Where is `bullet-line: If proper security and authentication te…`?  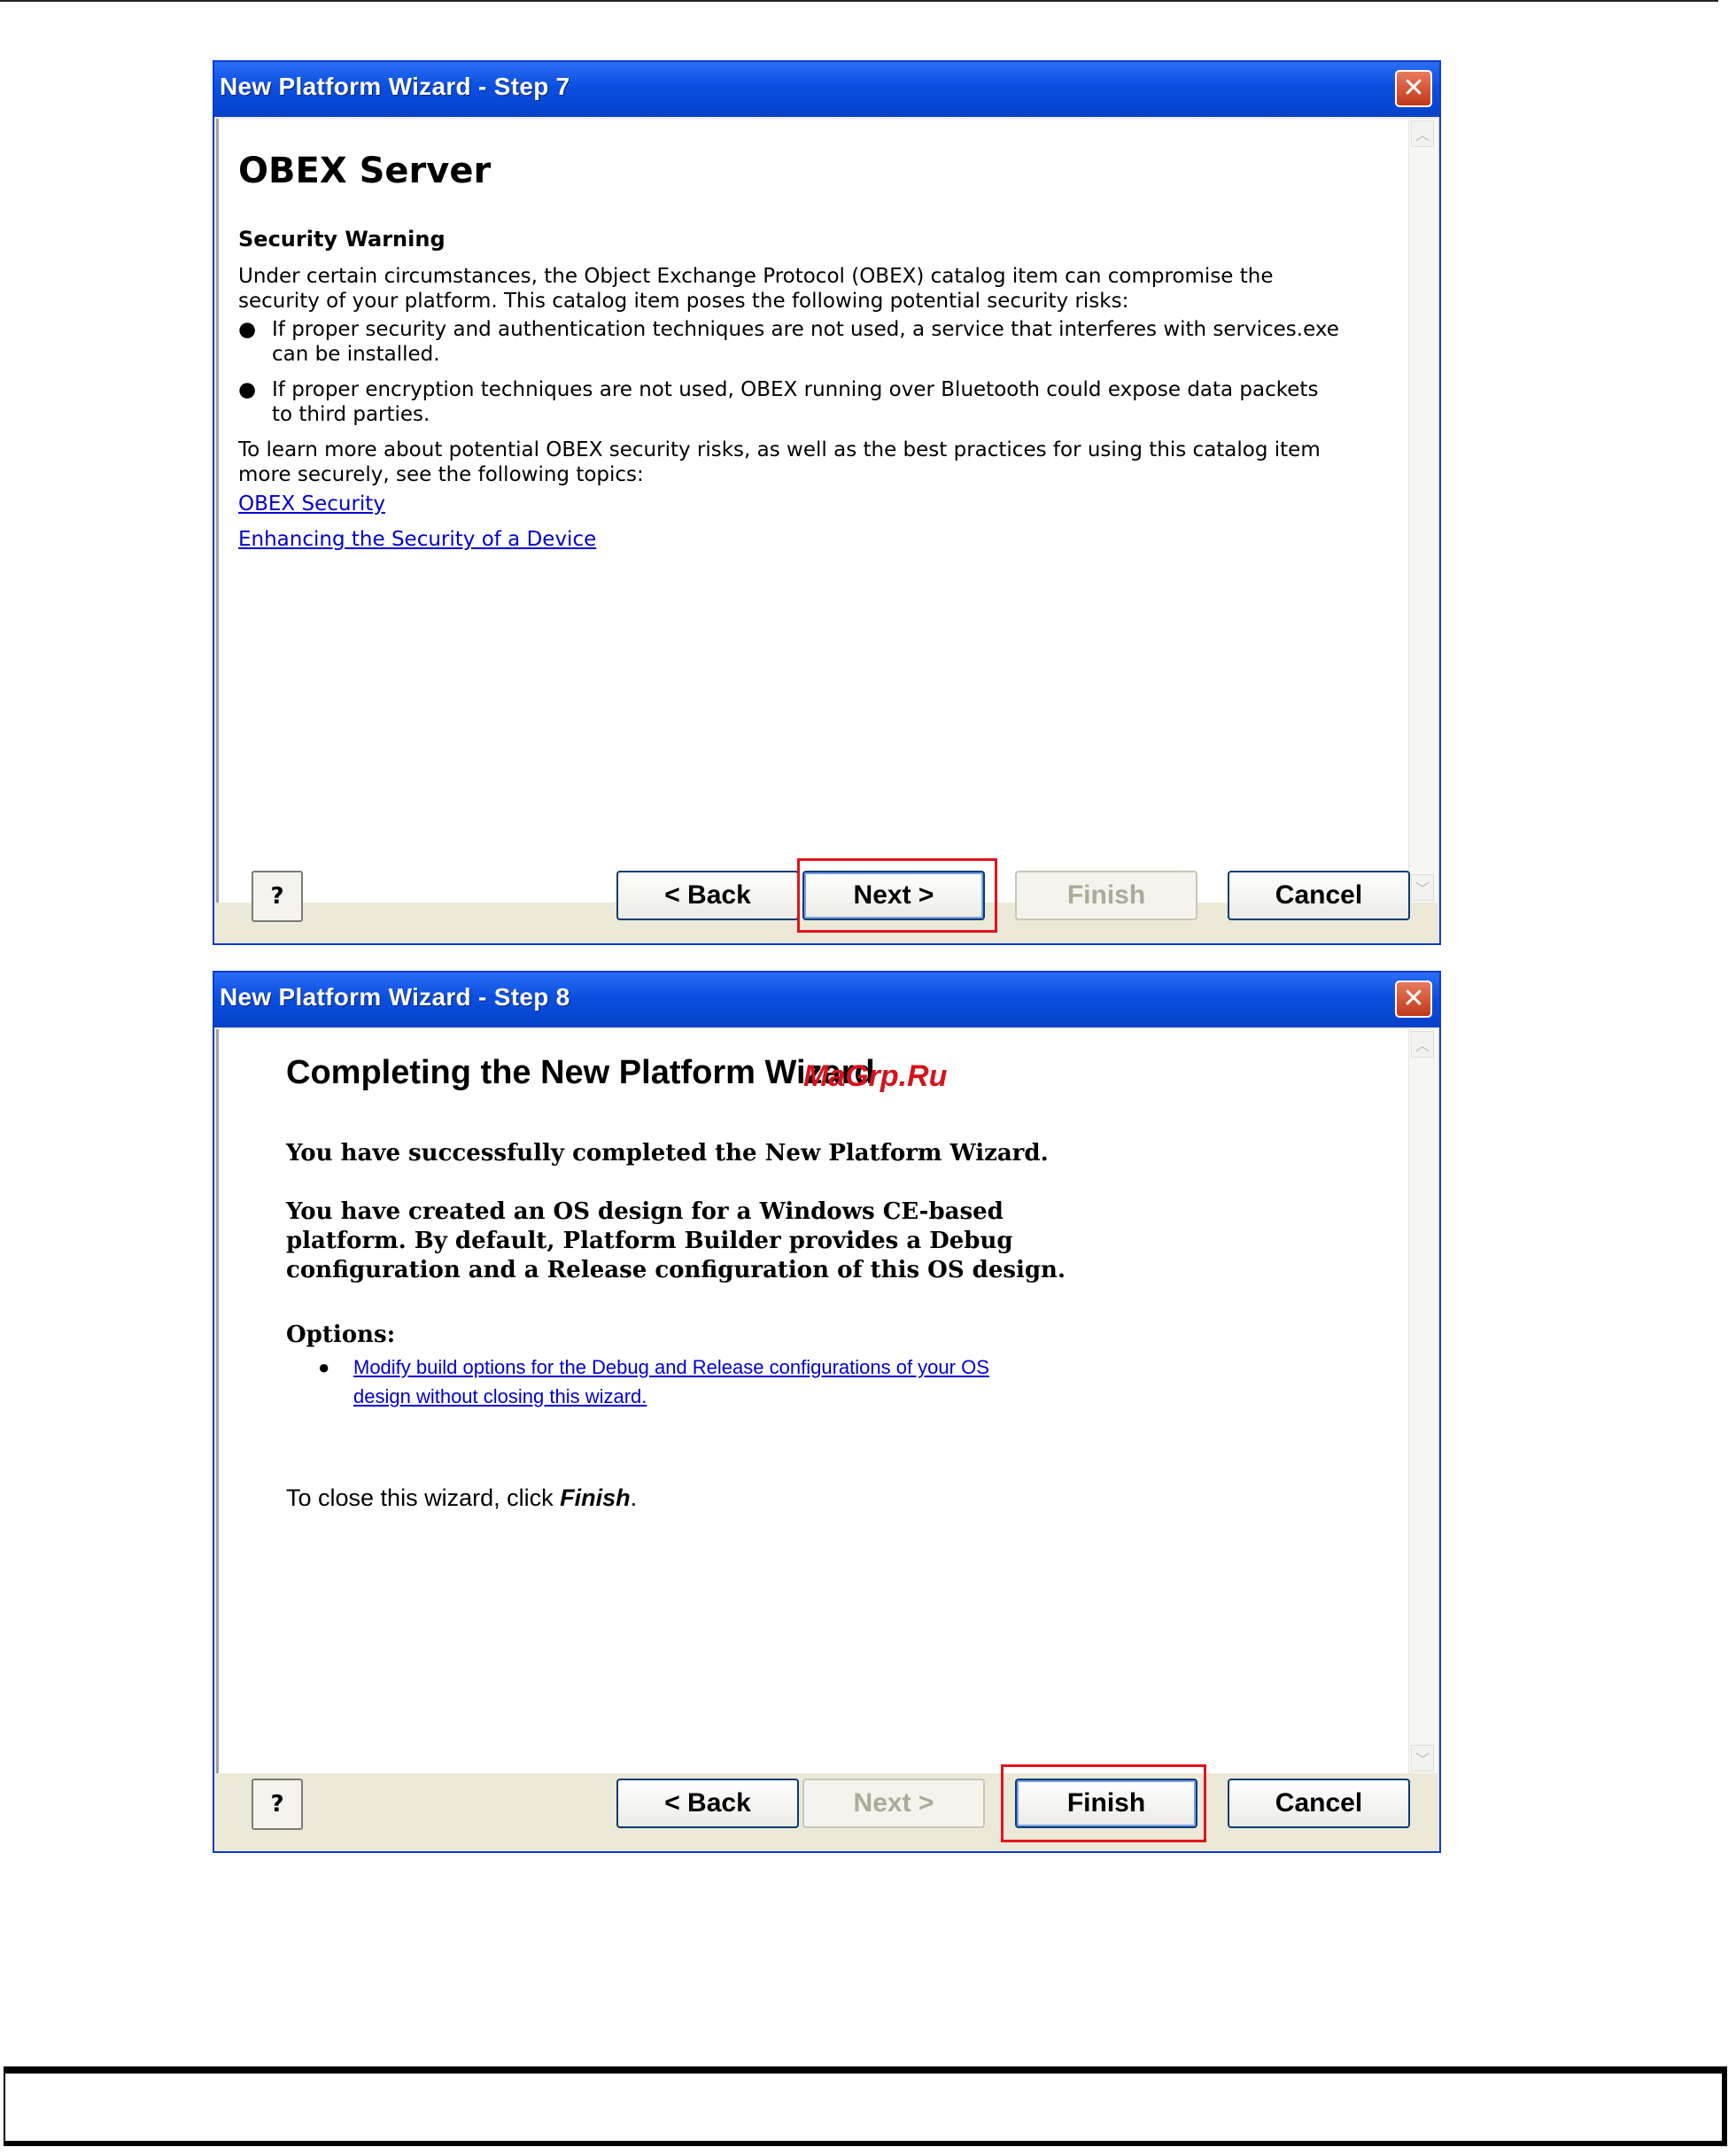
bullet-line: If proper security and authentication te… is located at coordinates (805, 329).